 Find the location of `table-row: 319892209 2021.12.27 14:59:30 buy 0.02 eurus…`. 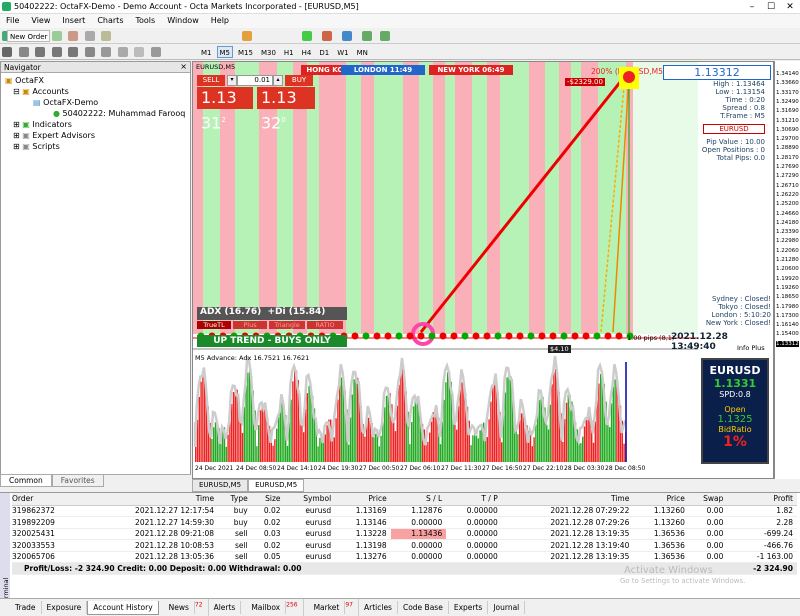

table-row: 319892209 2021.12.27 14:59:30 buy 0.02 eurus… is located at coordinates (404, 522).